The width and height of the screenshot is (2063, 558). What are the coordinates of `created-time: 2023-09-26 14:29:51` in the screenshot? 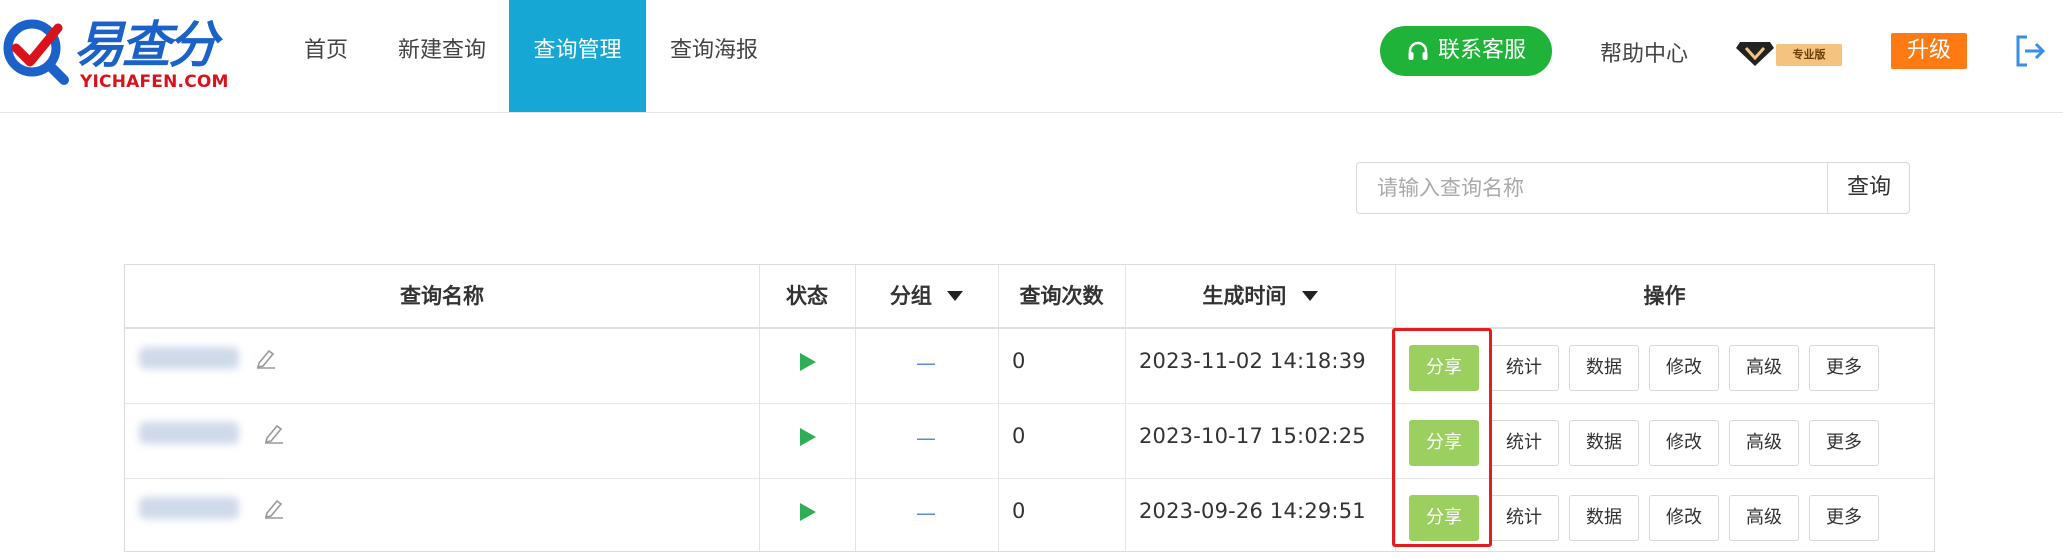 It's located at (1252, 511).